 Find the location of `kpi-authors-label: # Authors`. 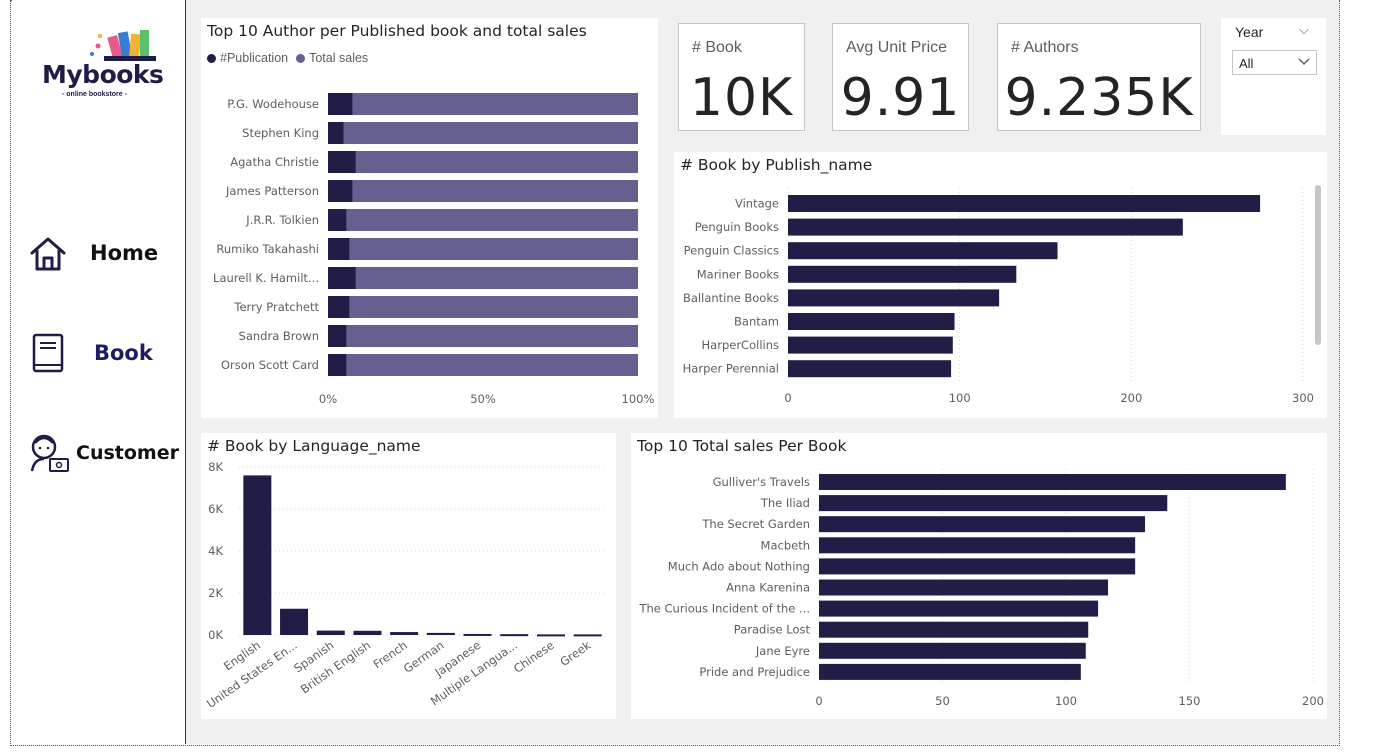

kpi-authors-label: # Authors is located at coordinates (1045, 47).